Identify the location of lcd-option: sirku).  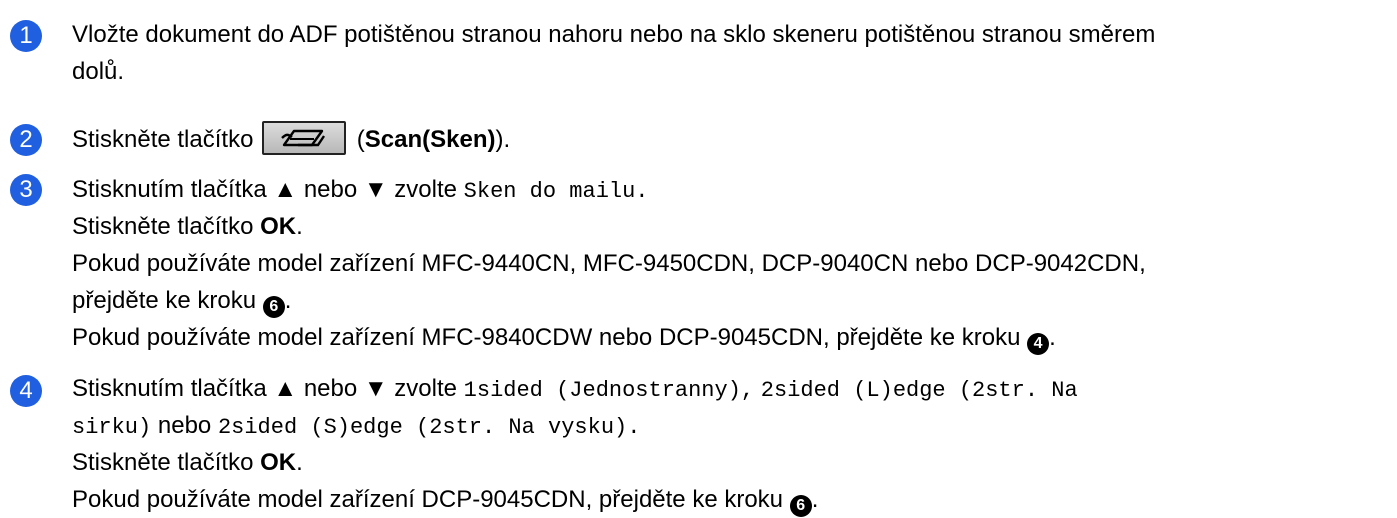
(112, 427).